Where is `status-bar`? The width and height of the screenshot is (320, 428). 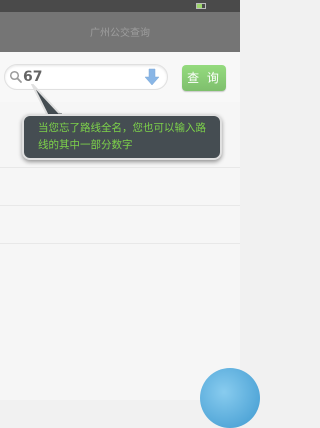 status-bar is located at coordinates (120, 6).